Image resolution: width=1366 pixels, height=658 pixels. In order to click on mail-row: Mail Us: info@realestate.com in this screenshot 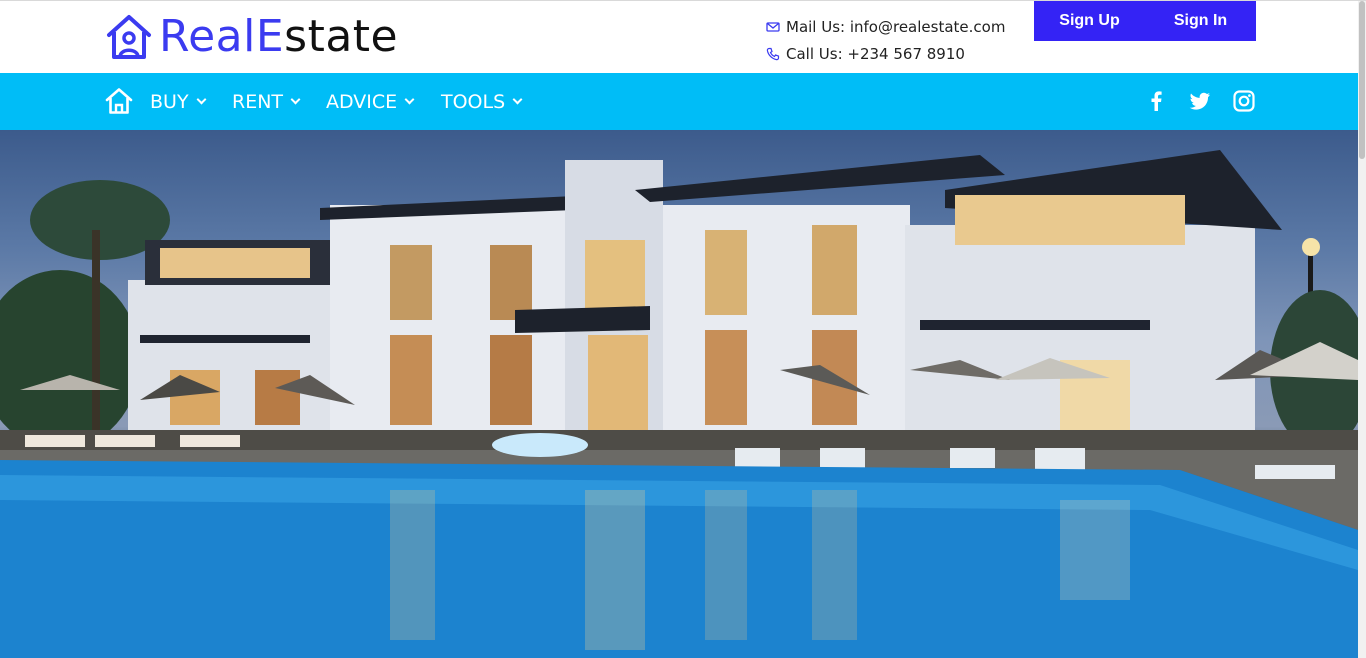, I will do `click(885, 26)`.